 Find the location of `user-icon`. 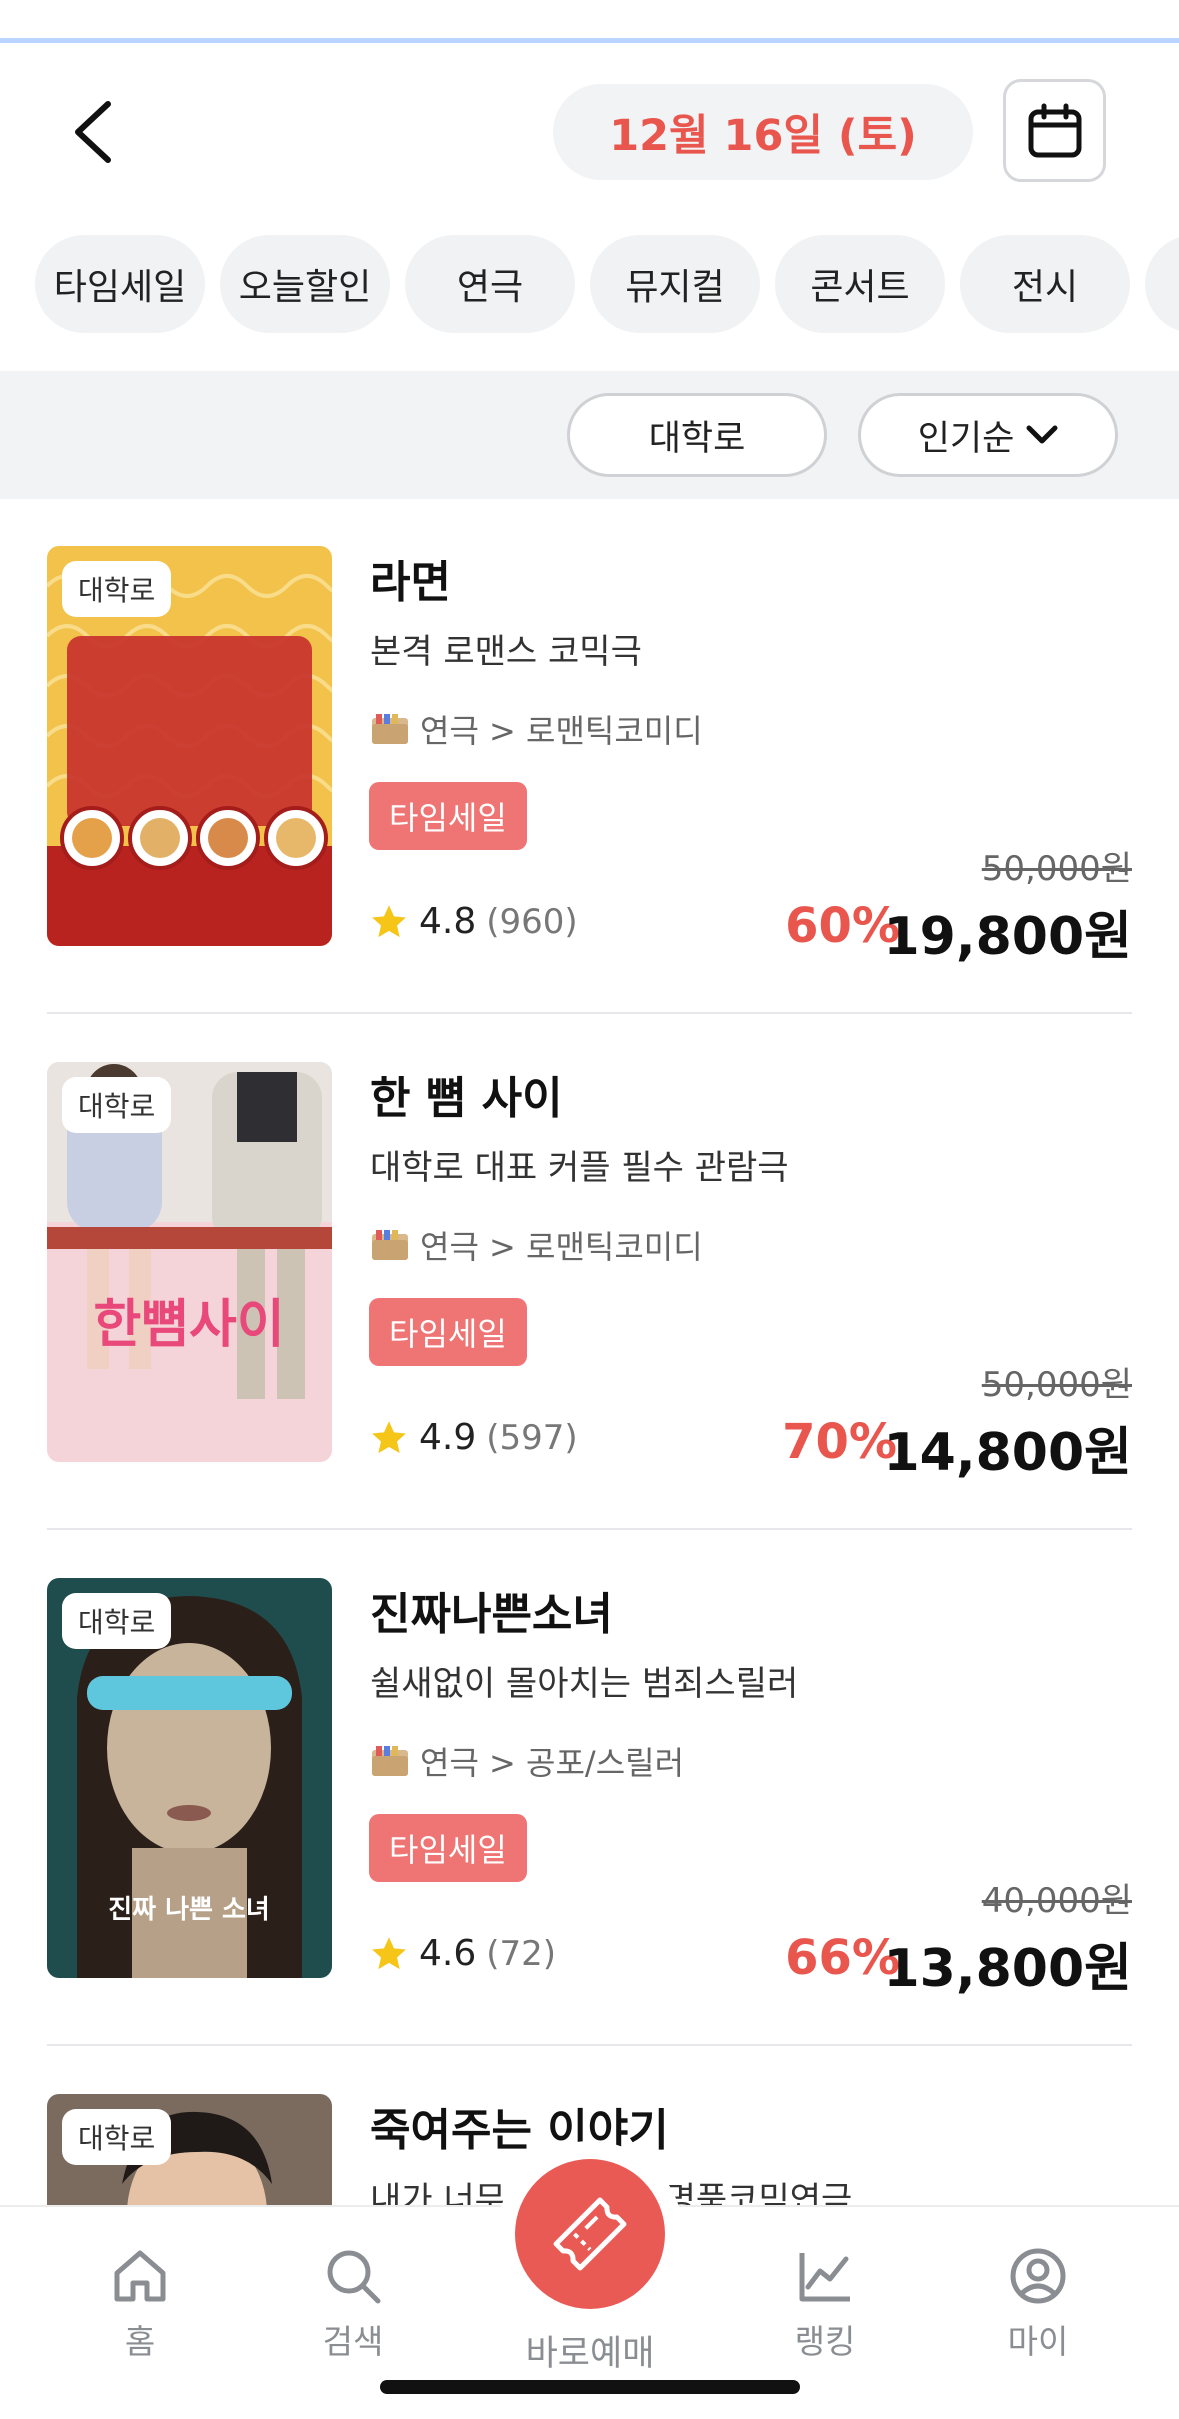

user-icon is located at coordinates (1038, 2276).